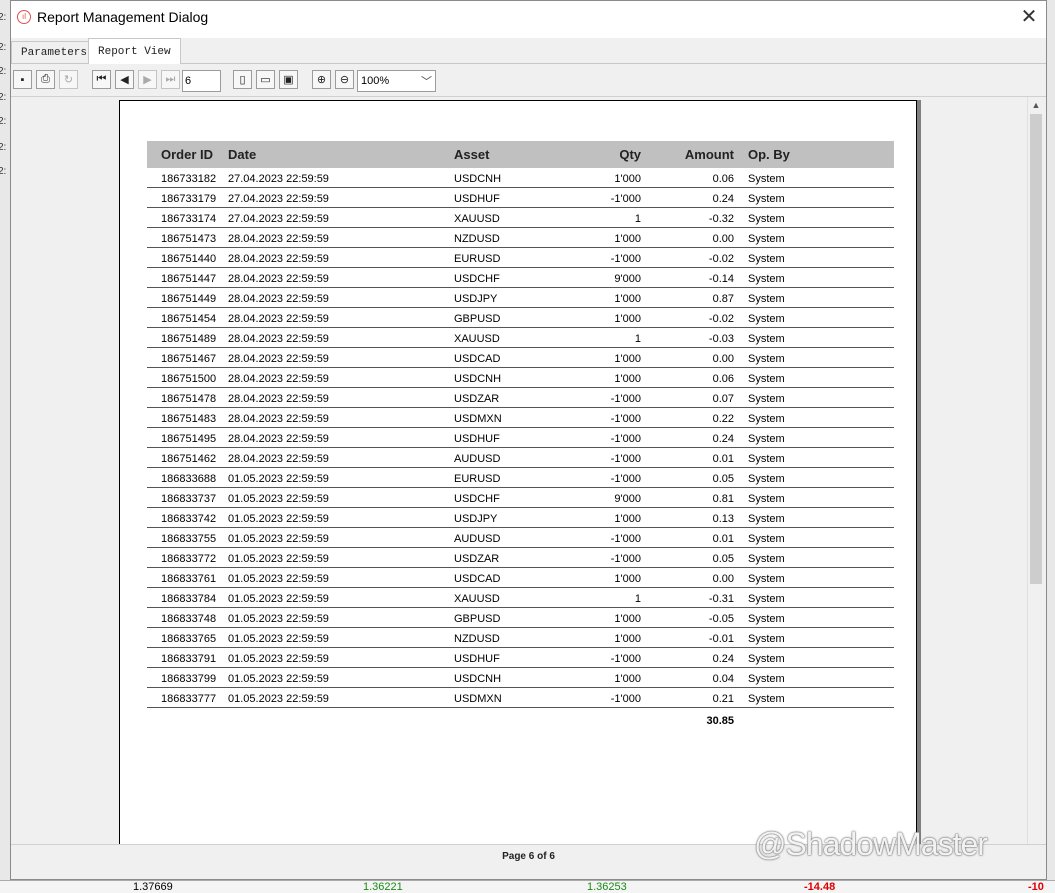 This screenshot has height=893, width=1055. I want to click on refresh-icon: ↻, so click(68, 80).